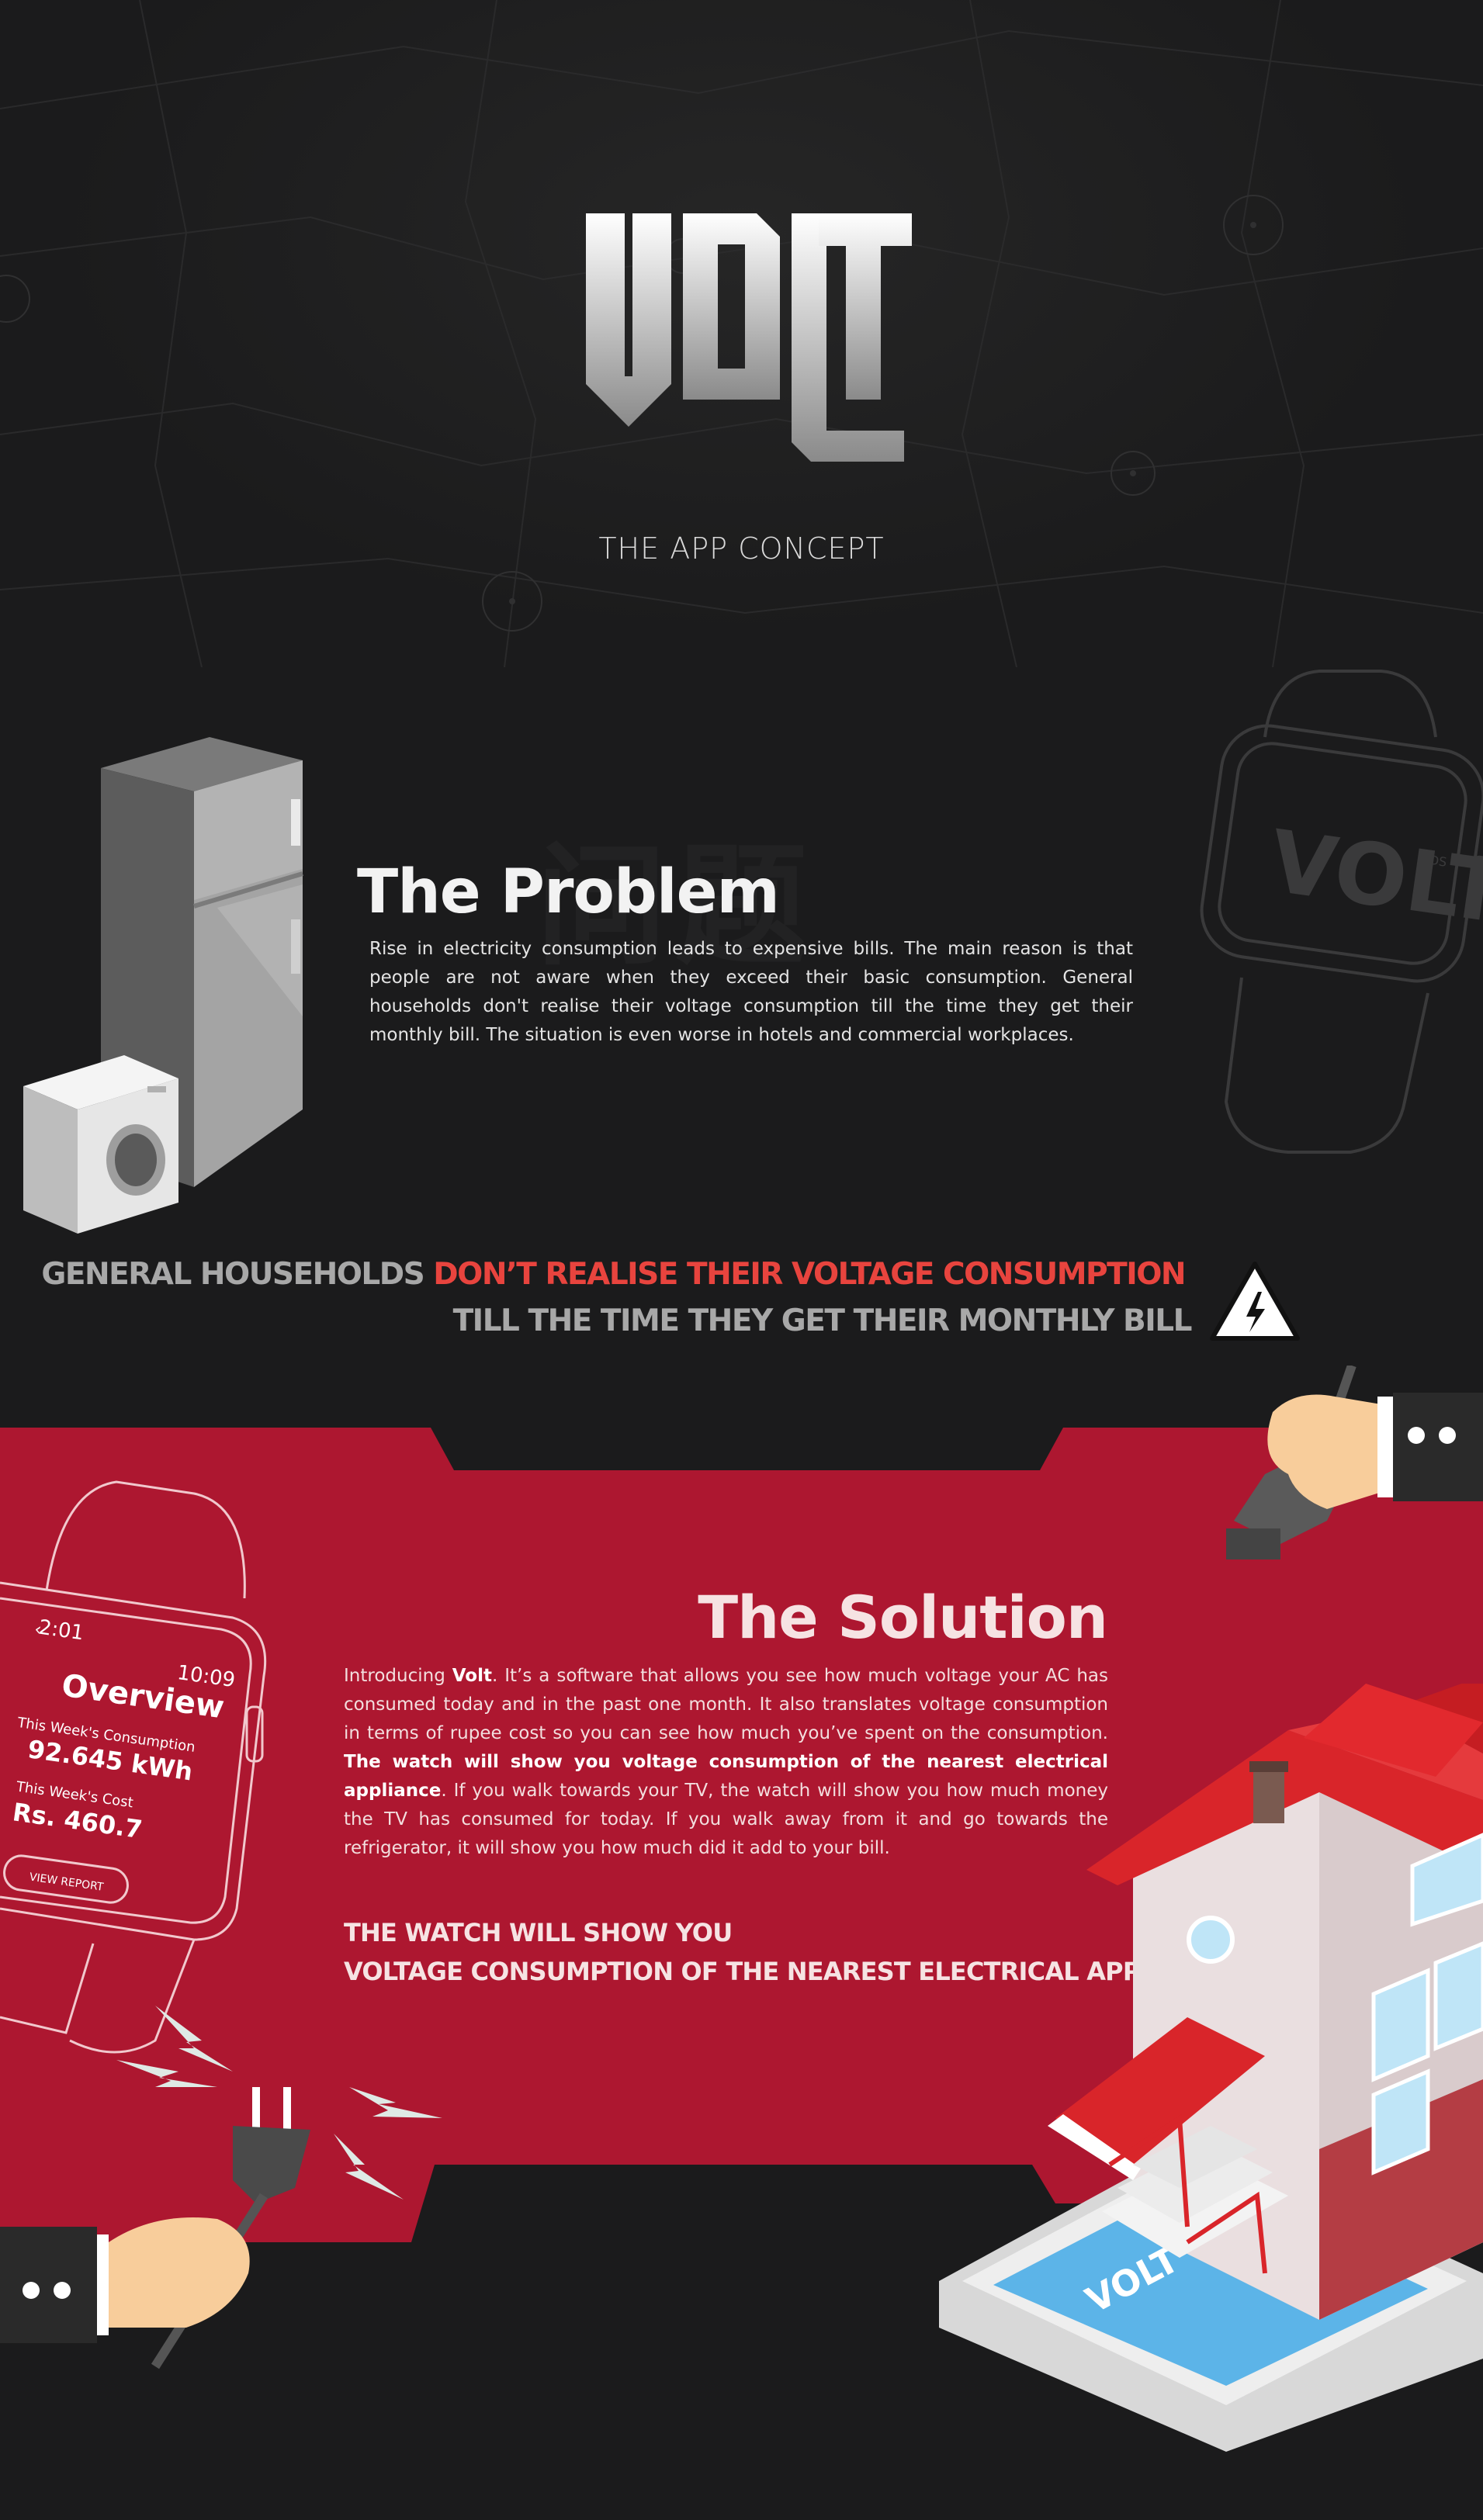  I want to click on smart-house-illustration: VOLT, so click(1211, 2068).